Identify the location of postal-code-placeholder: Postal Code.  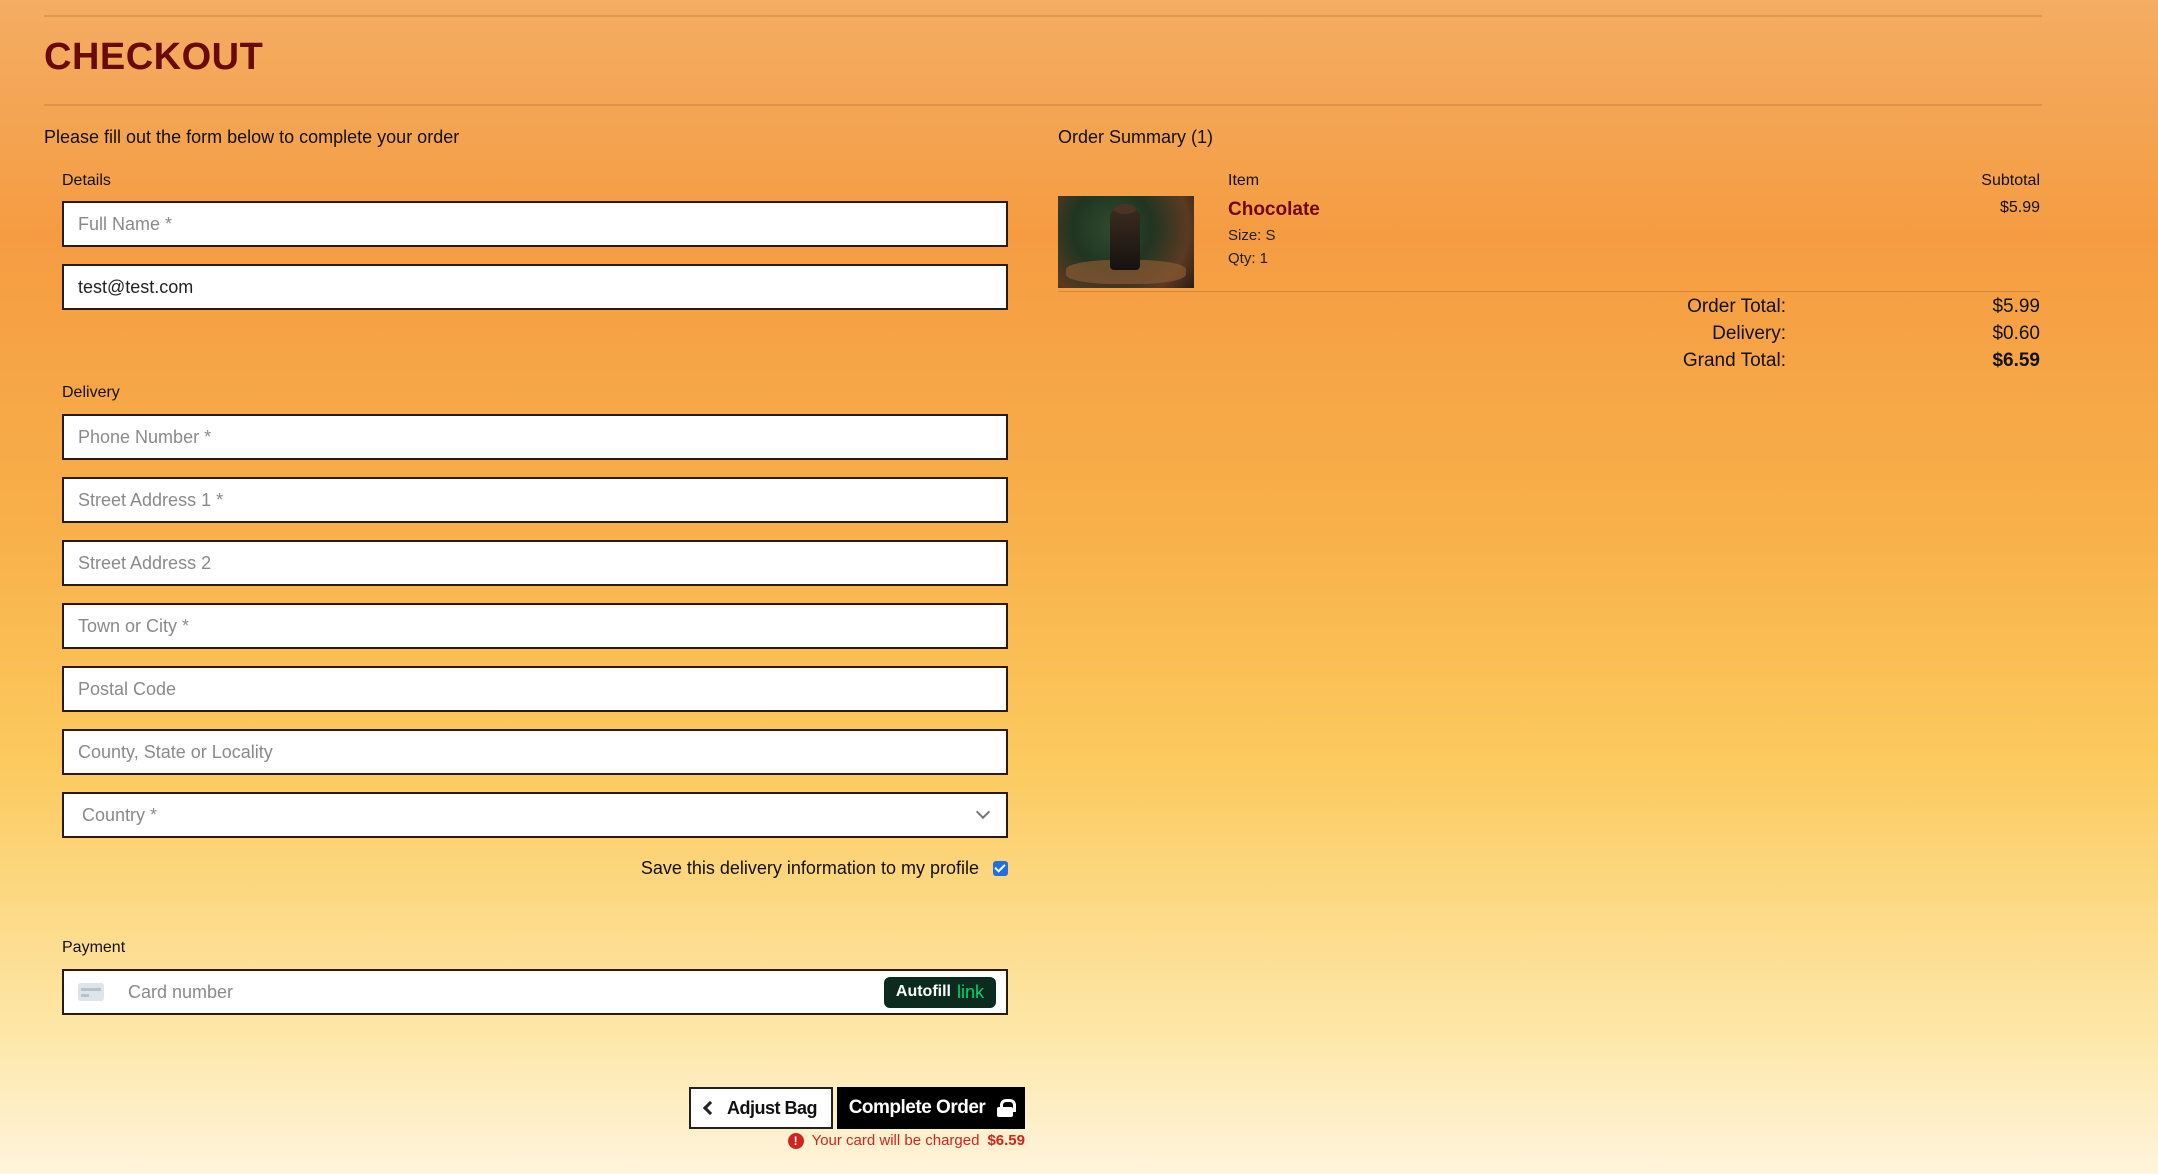
(127, 688).